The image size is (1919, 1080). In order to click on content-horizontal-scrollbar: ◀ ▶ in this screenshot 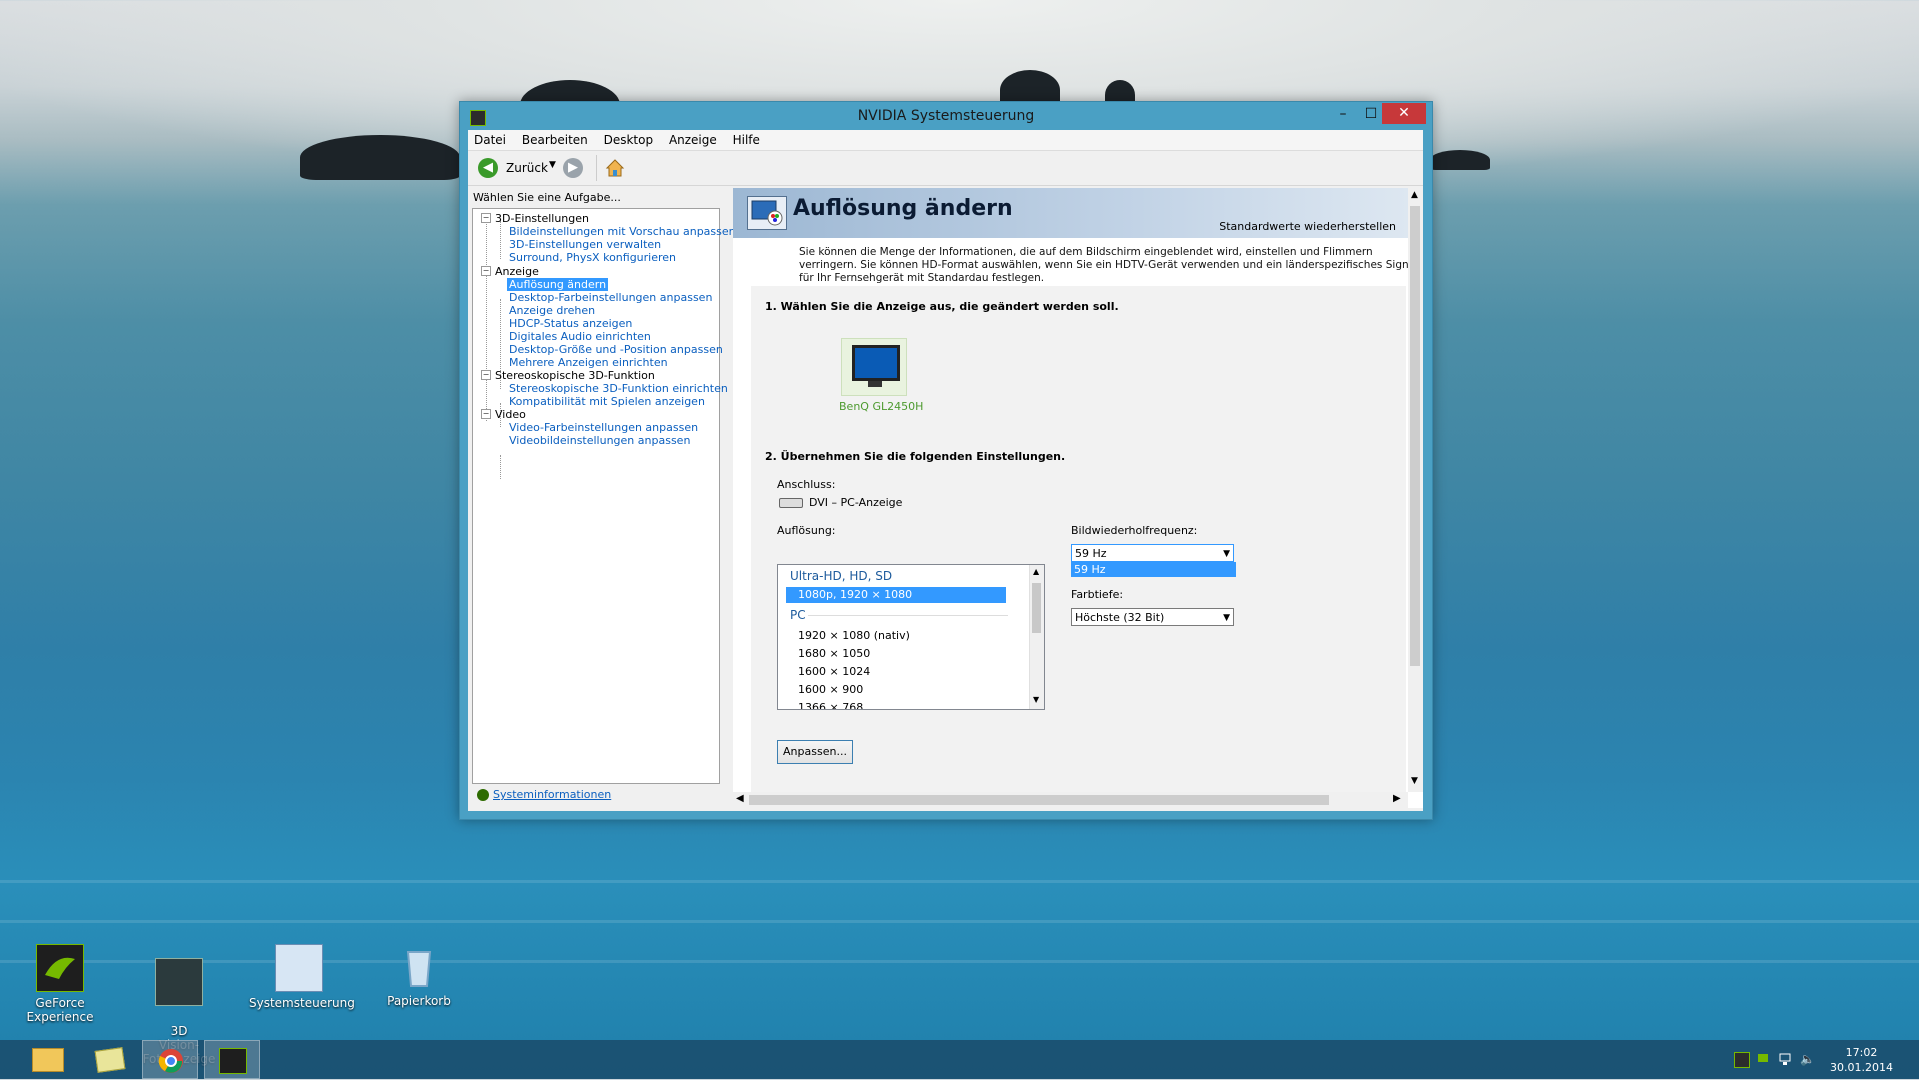, I will do `click(1070, 800)`.